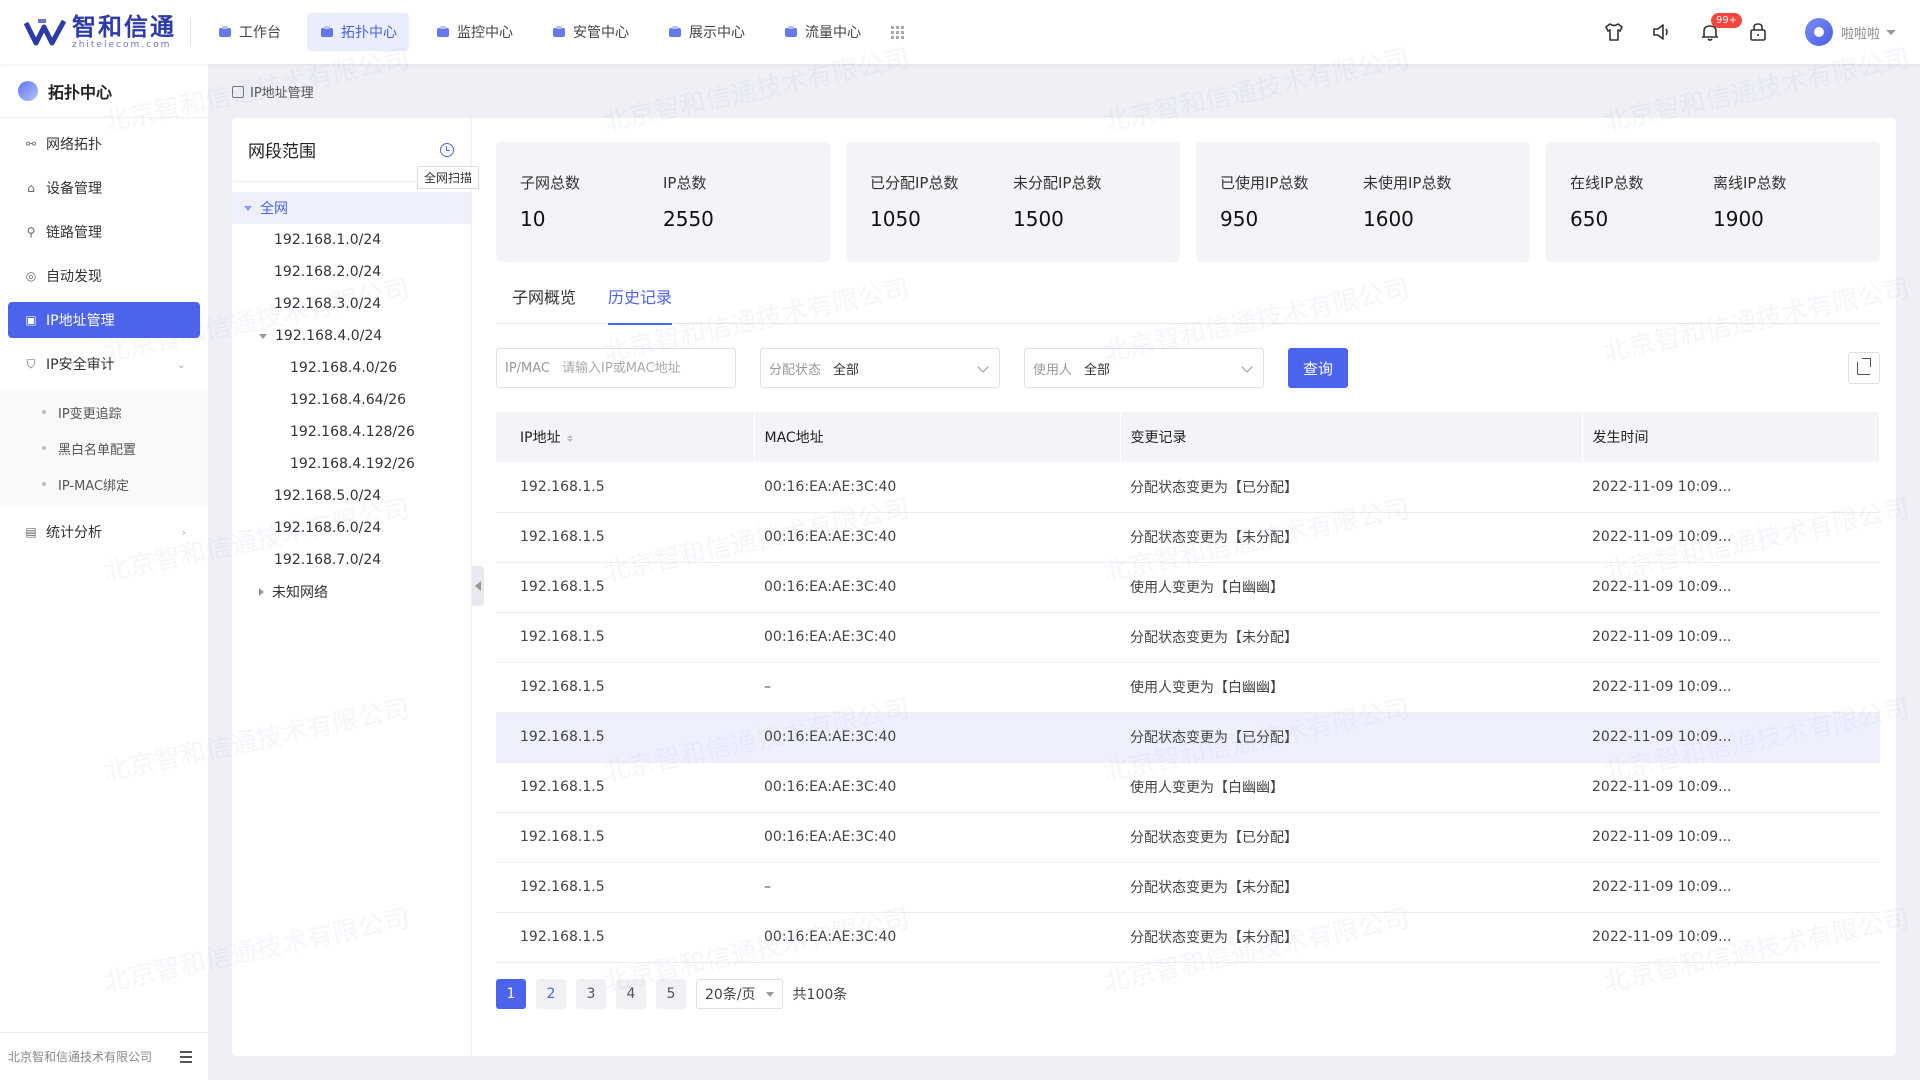 The height and width of the screenshot is (1080, 1920). I want to click on tree-node-unknown: 未知网络, so click(351, 592).